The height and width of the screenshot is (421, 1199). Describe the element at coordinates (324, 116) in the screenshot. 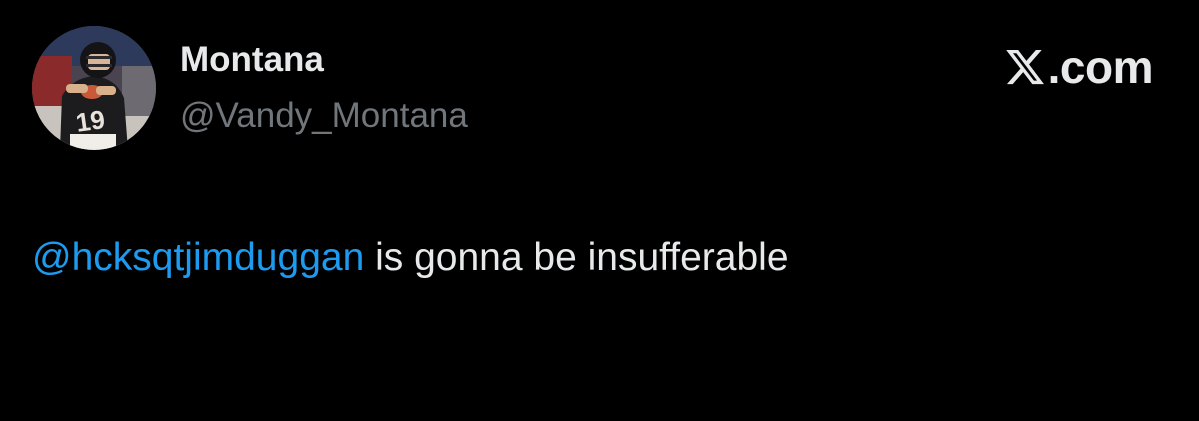

I see `author-handle: @Vandy_Montana` at that location.